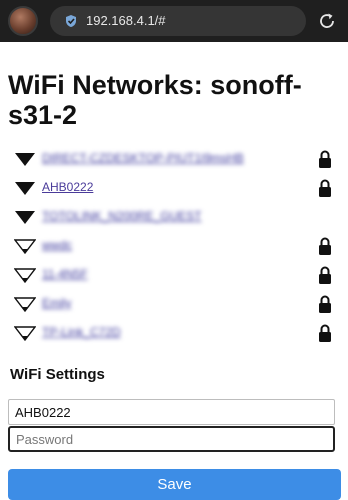 Image resolution: width=348 pixels, height=500 pixels. Describe the element at coordinates (176, 278) in the screenshot. I see `network-row: 11-4N5F` at that location.